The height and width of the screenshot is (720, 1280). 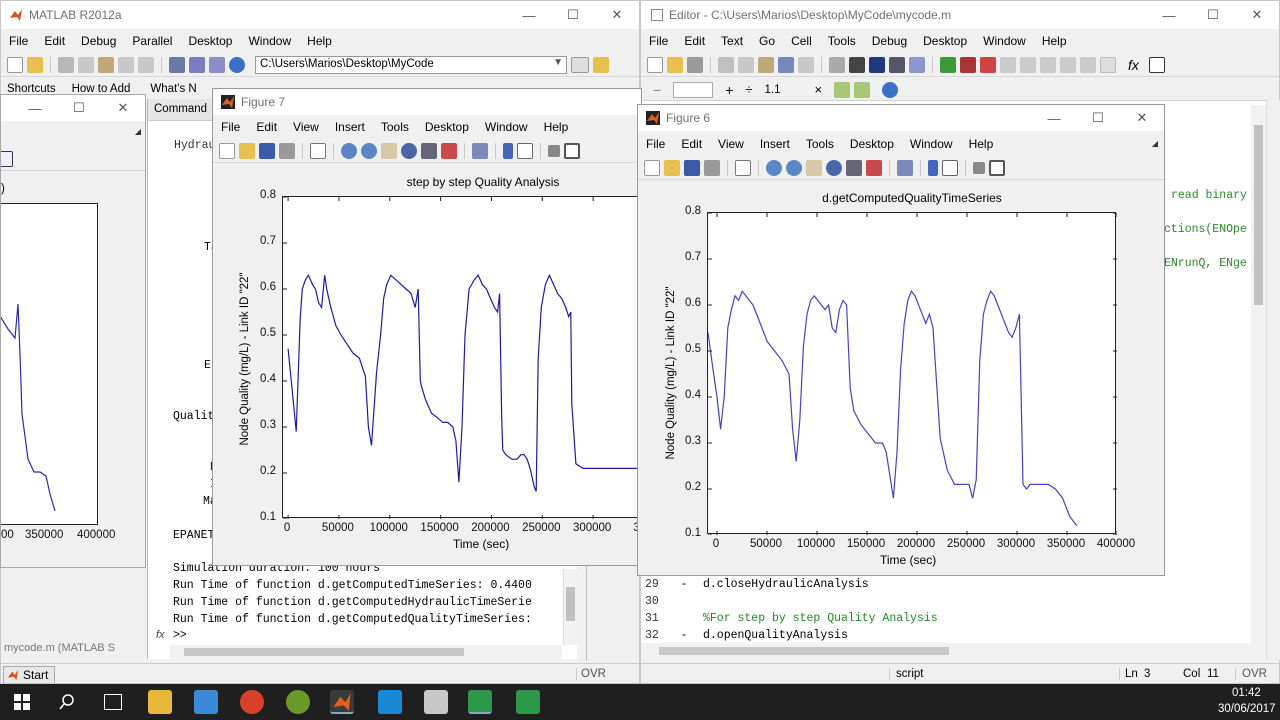 What do you see at coordinates (872, 144) in the screenshot?
I see `fig6-menu-desktop: Desktop` at bounding box center [872, 144].